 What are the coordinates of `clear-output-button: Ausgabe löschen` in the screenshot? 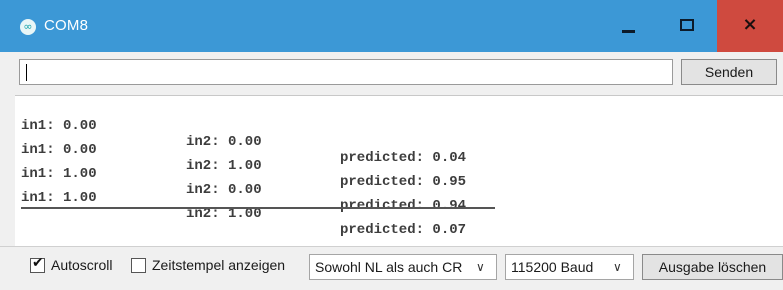 It's located at (712, 267).